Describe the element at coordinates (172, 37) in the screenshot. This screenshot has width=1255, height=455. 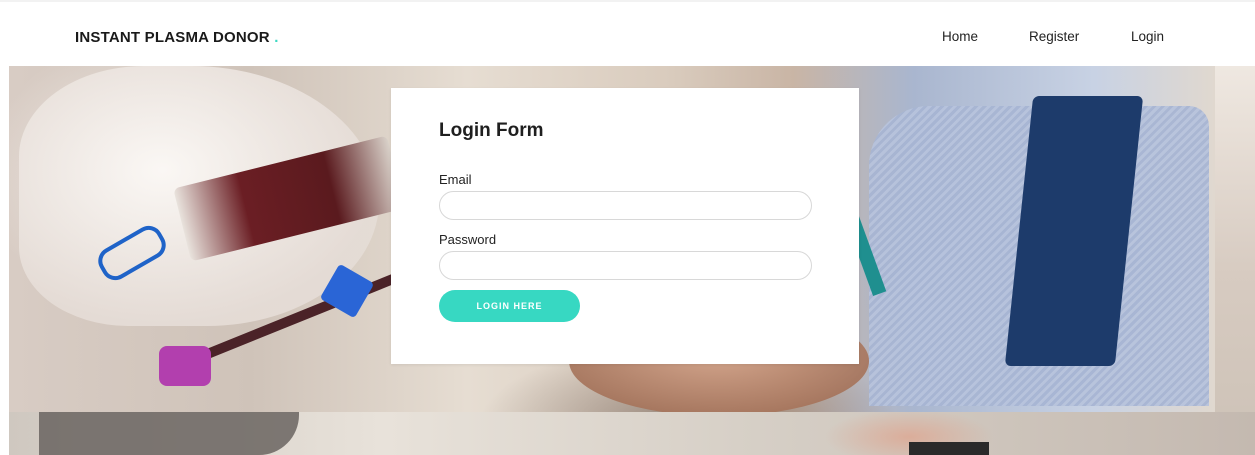
I see `brand-name: INSTANT PLASMA DONOR` at that location.